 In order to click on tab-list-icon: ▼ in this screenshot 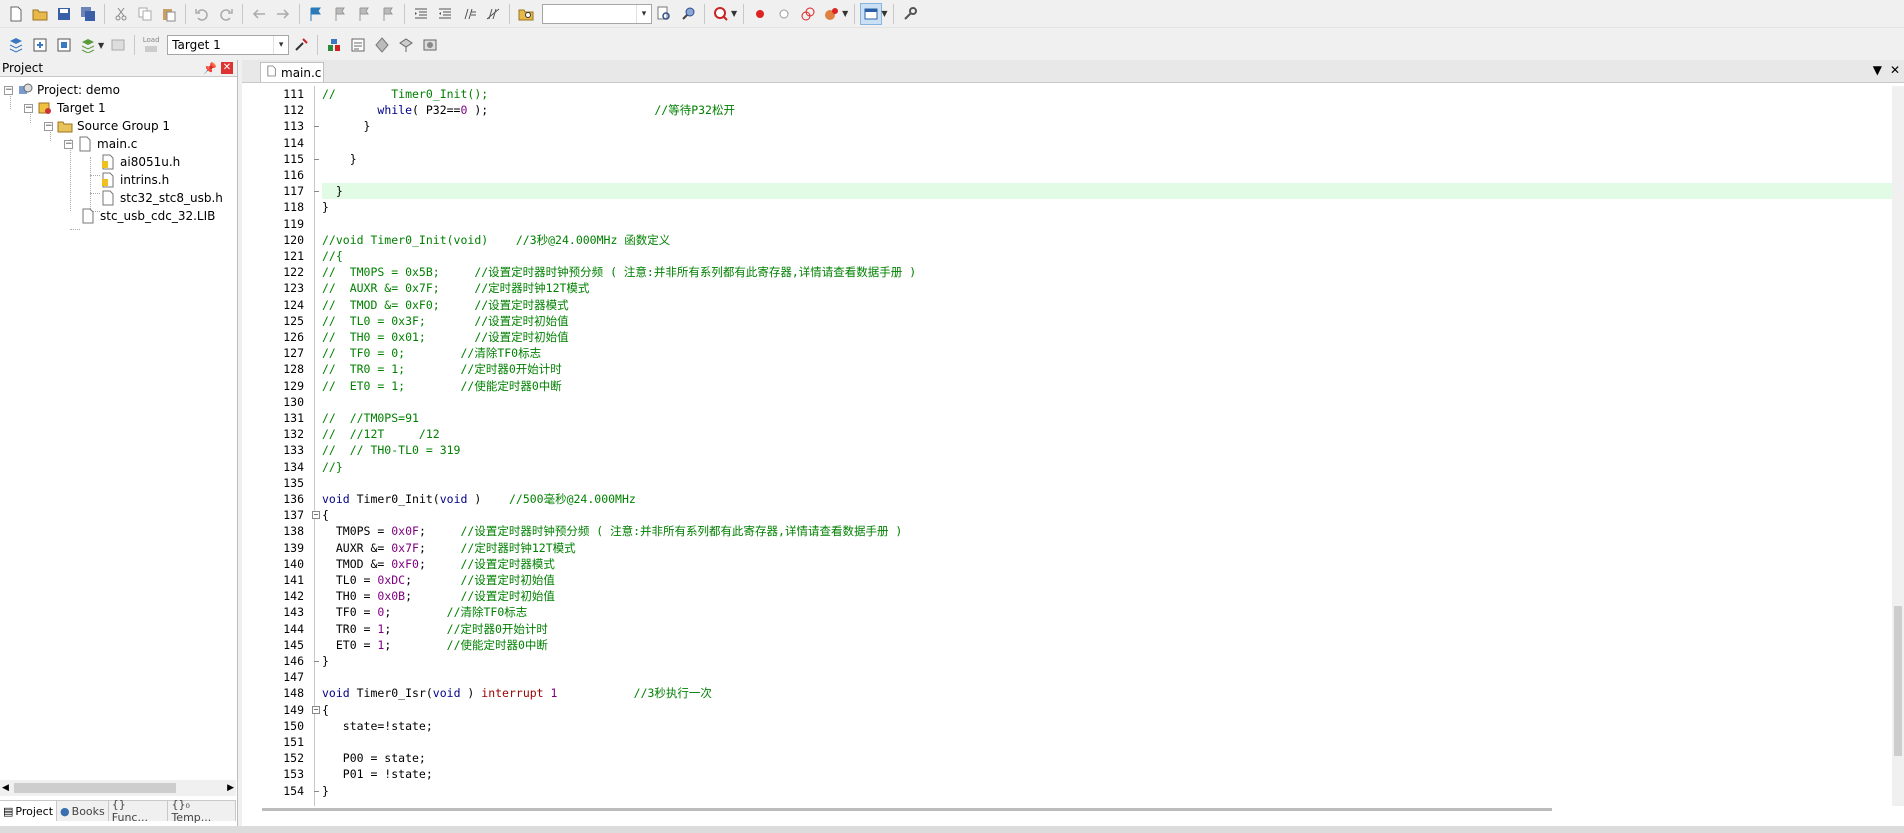, I will do `click(1877, 70)`.